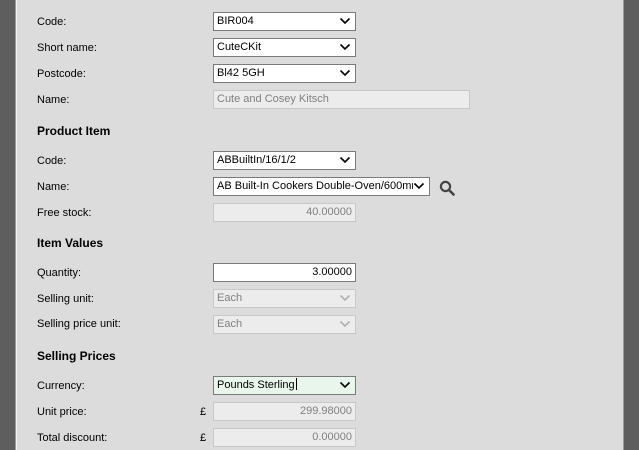  Describe the element at coordinates (256, 160) in the screenshot. I see `product-code-value: ABBuiltIn/16/1/2` at that location.